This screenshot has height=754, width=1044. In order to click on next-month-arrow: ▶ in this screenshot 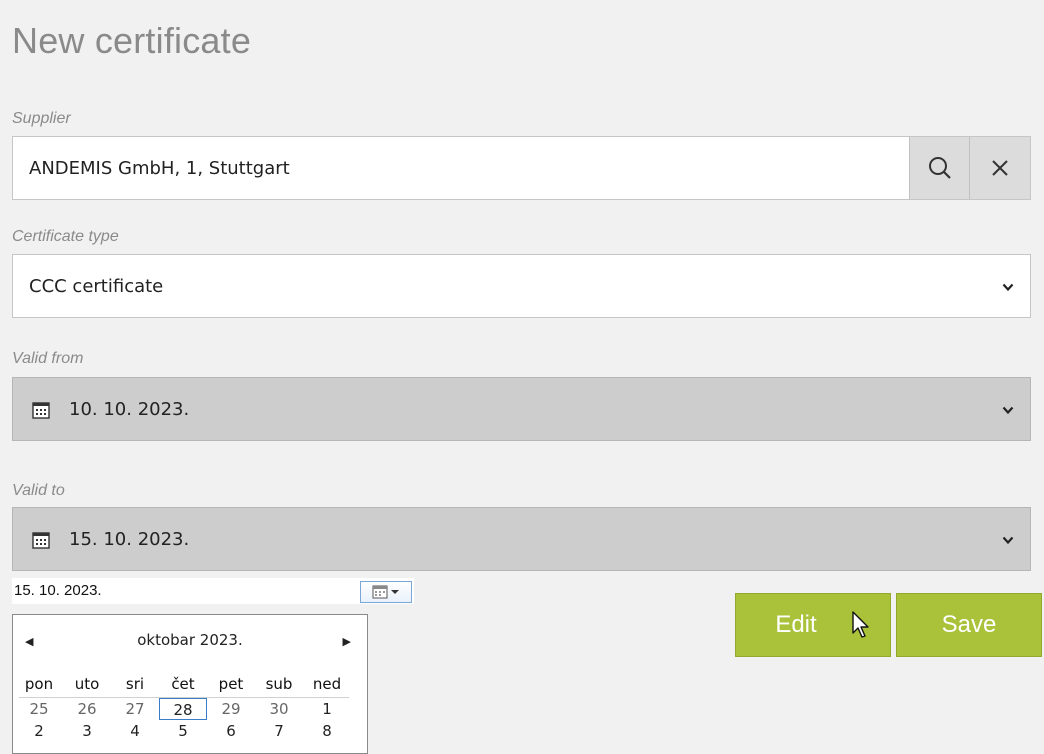, I will do `click(347, 641)`.